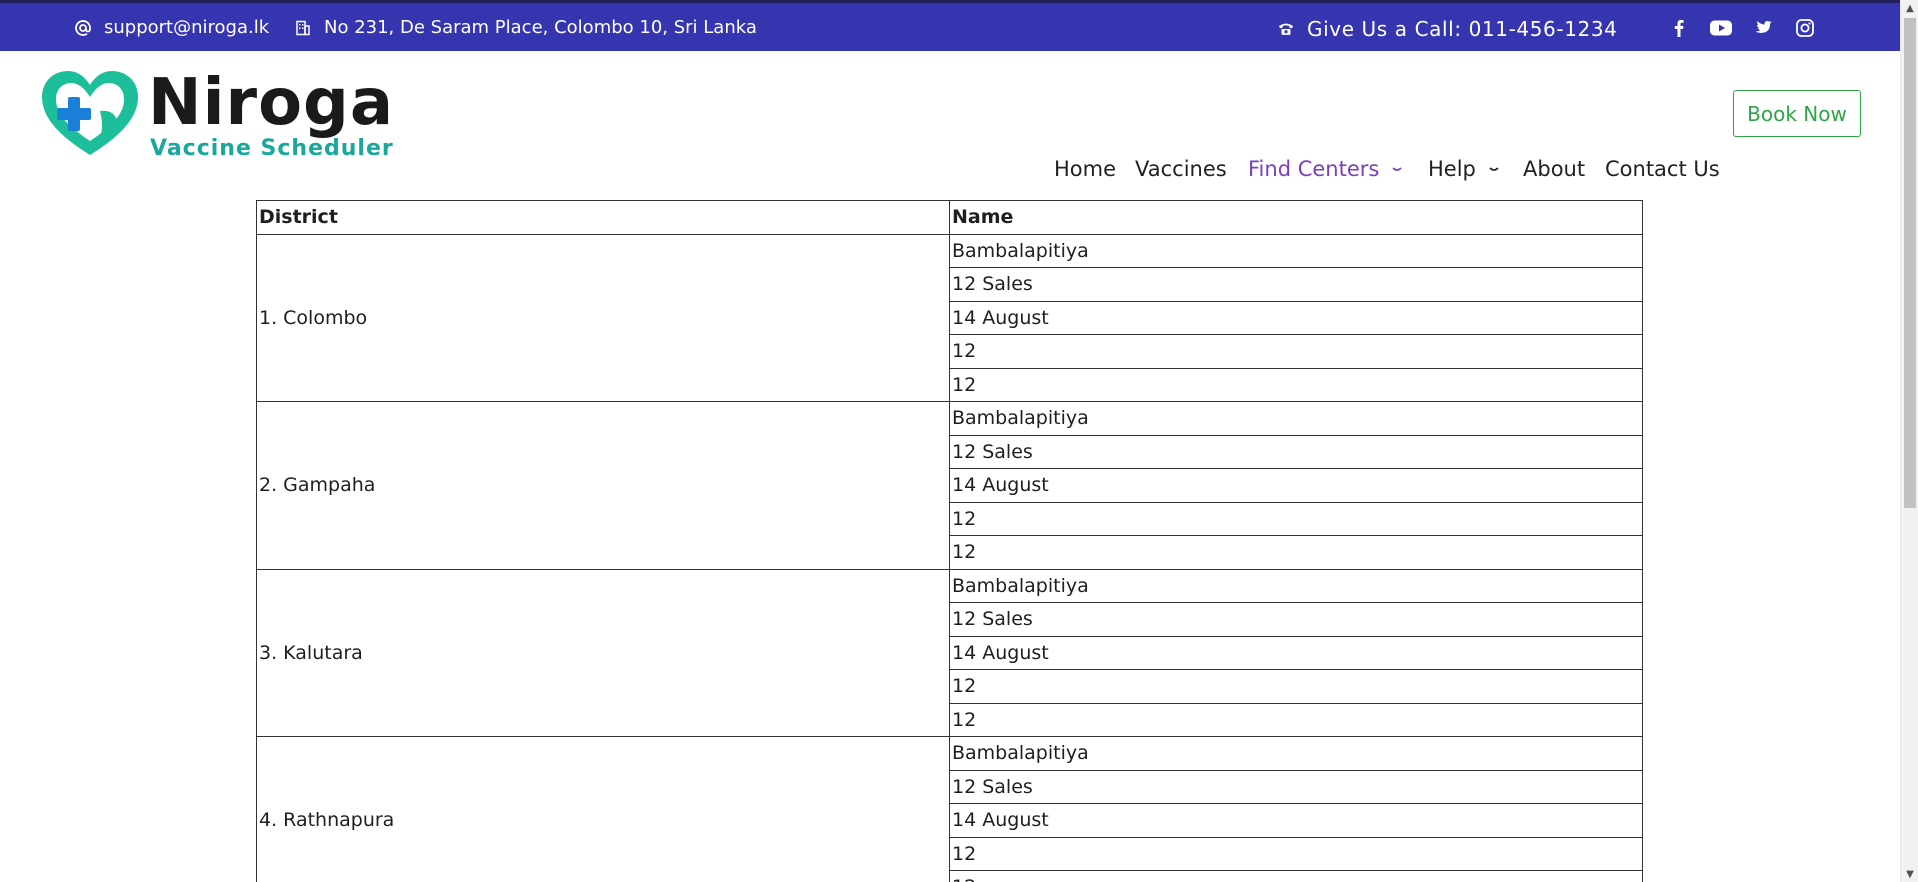  I want to click on table-header-row: District Name, so click(949, 217).